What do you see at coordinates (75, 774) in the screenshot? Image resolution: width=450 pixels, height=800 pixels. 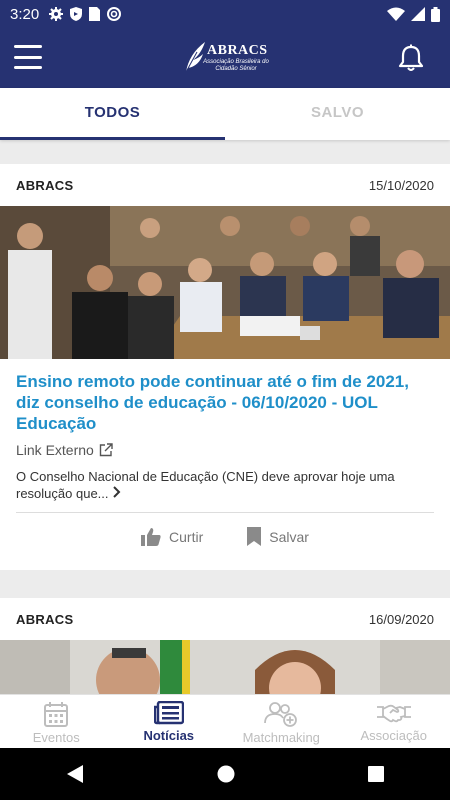 I see `back-icon` at bounding box center [75, 774].